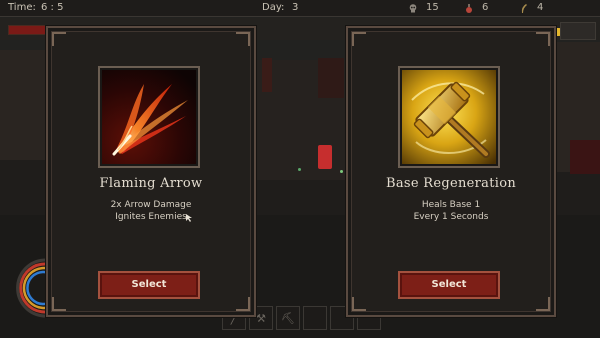 Image resolution: width=600 pixels, height=338 pixels. I want to click on feather-counter: 4, so click(531, 8).